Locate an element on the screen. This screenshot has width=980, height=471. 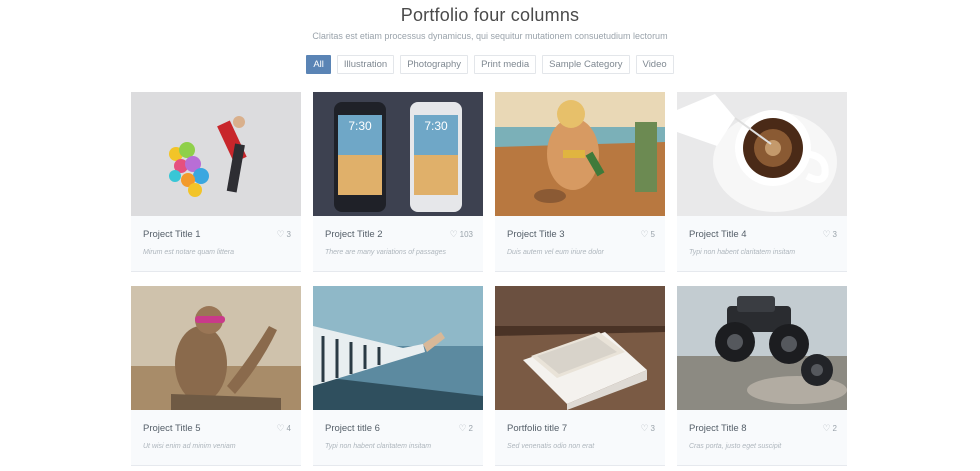
like-button: ♡ 103 is located at coordinates (461, 234).